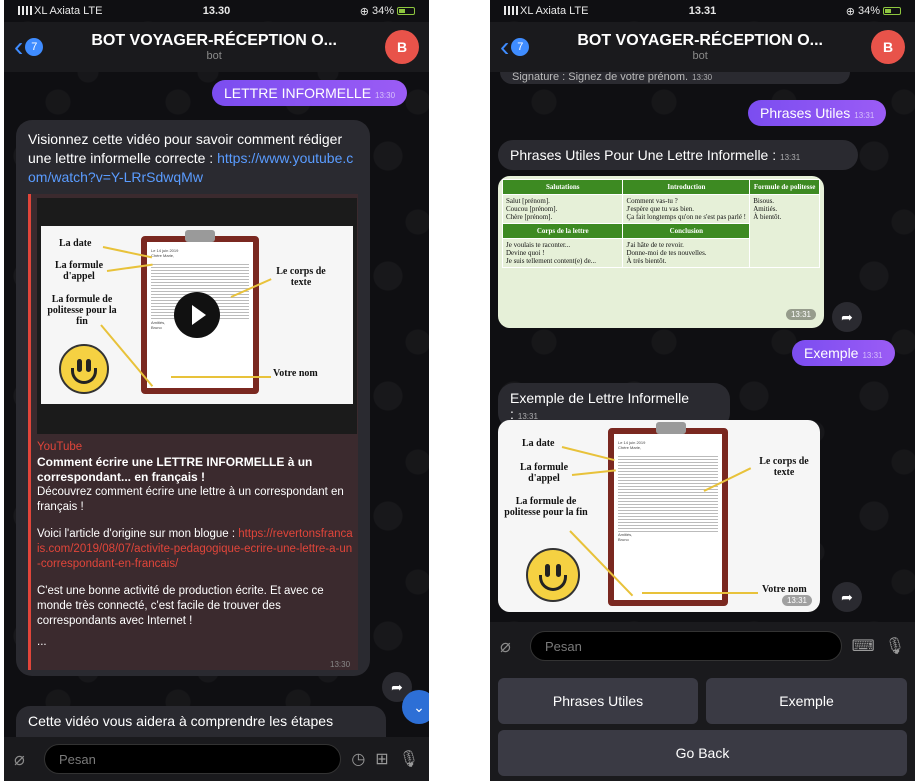 This screenshot has width=915, height=781. Describe the element at coordinates (60, 447) in the screenshot. I see `preview-source: YouTube` at that location.